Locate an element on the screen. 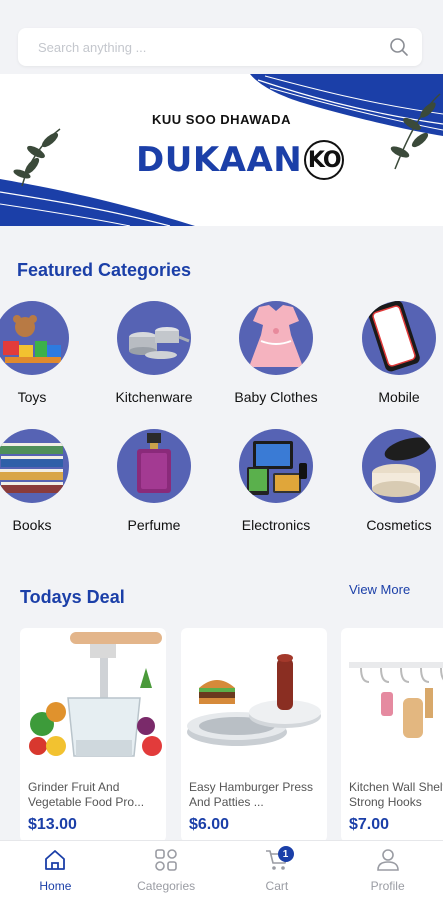 The width and height of the screenshot is (443, 900). profile-icon is located at coordinates (388, 862).